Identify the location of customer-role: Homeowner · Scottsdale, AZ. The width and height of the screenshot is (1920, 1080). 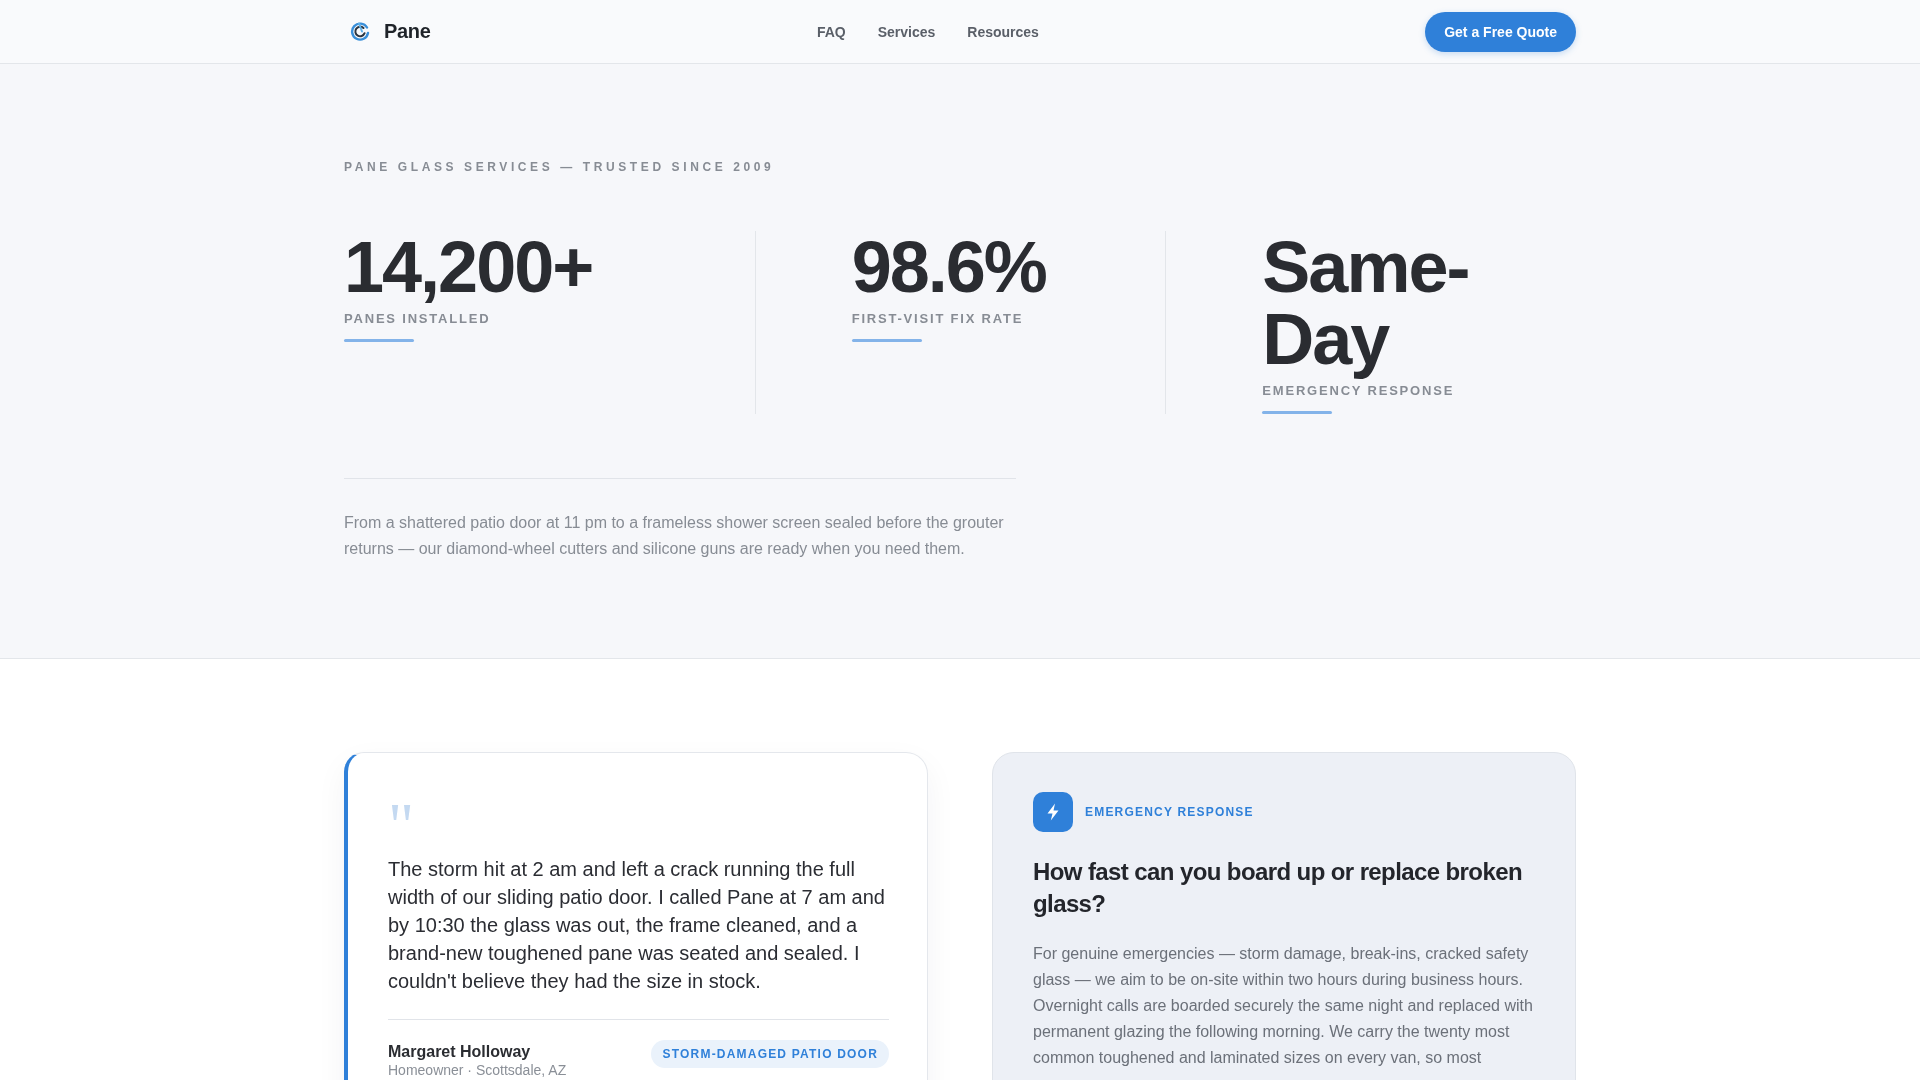
(477, 1070).